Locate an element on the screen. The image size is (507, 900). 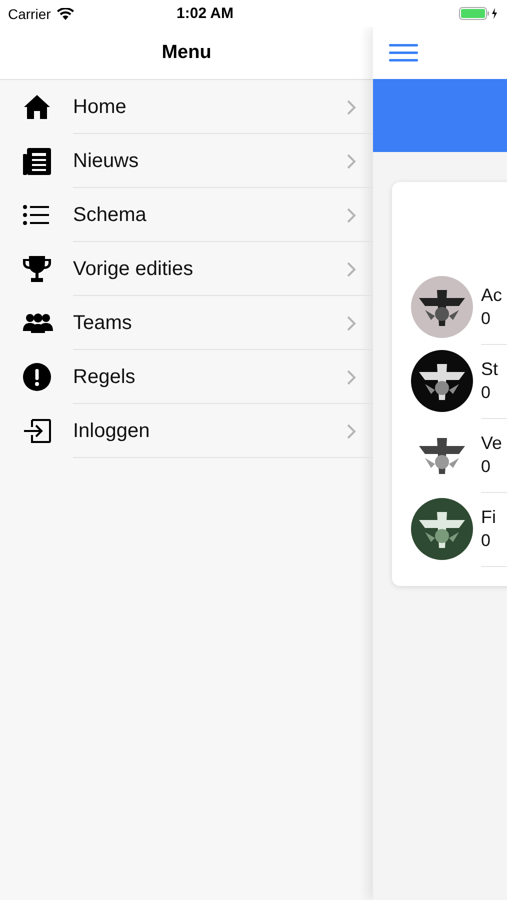
alert-icon is located at coordinates (37, 377).